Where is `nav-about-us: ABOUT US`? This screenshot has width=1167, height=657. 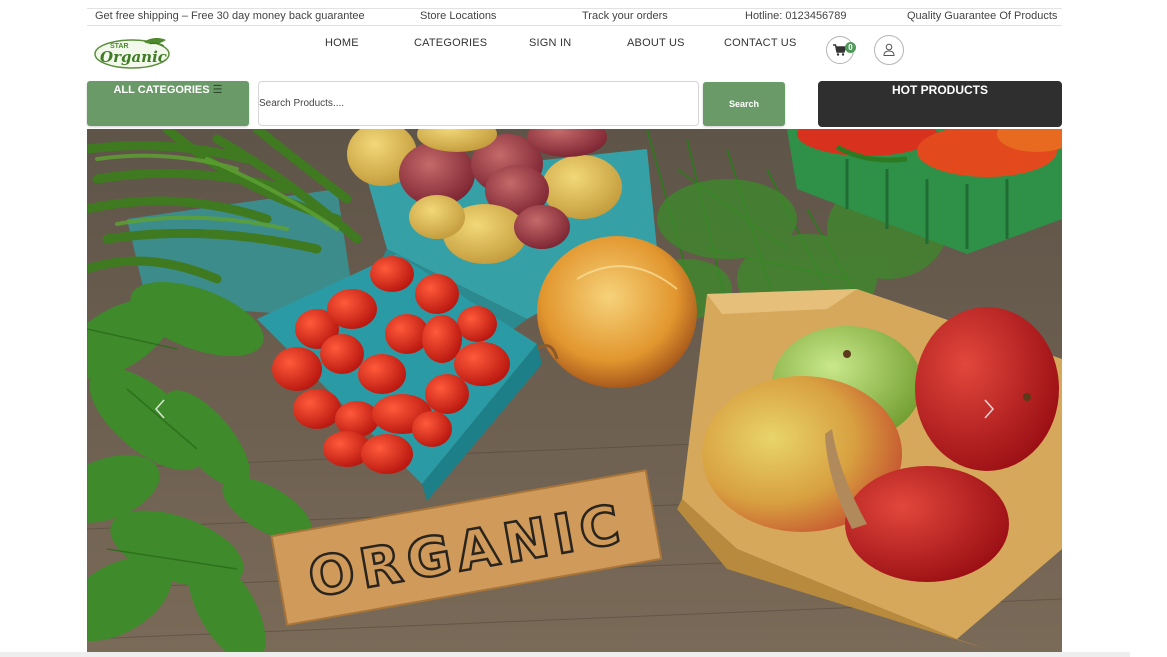
nav-about-us: ABOUT US is located at coordinates (656, 43).